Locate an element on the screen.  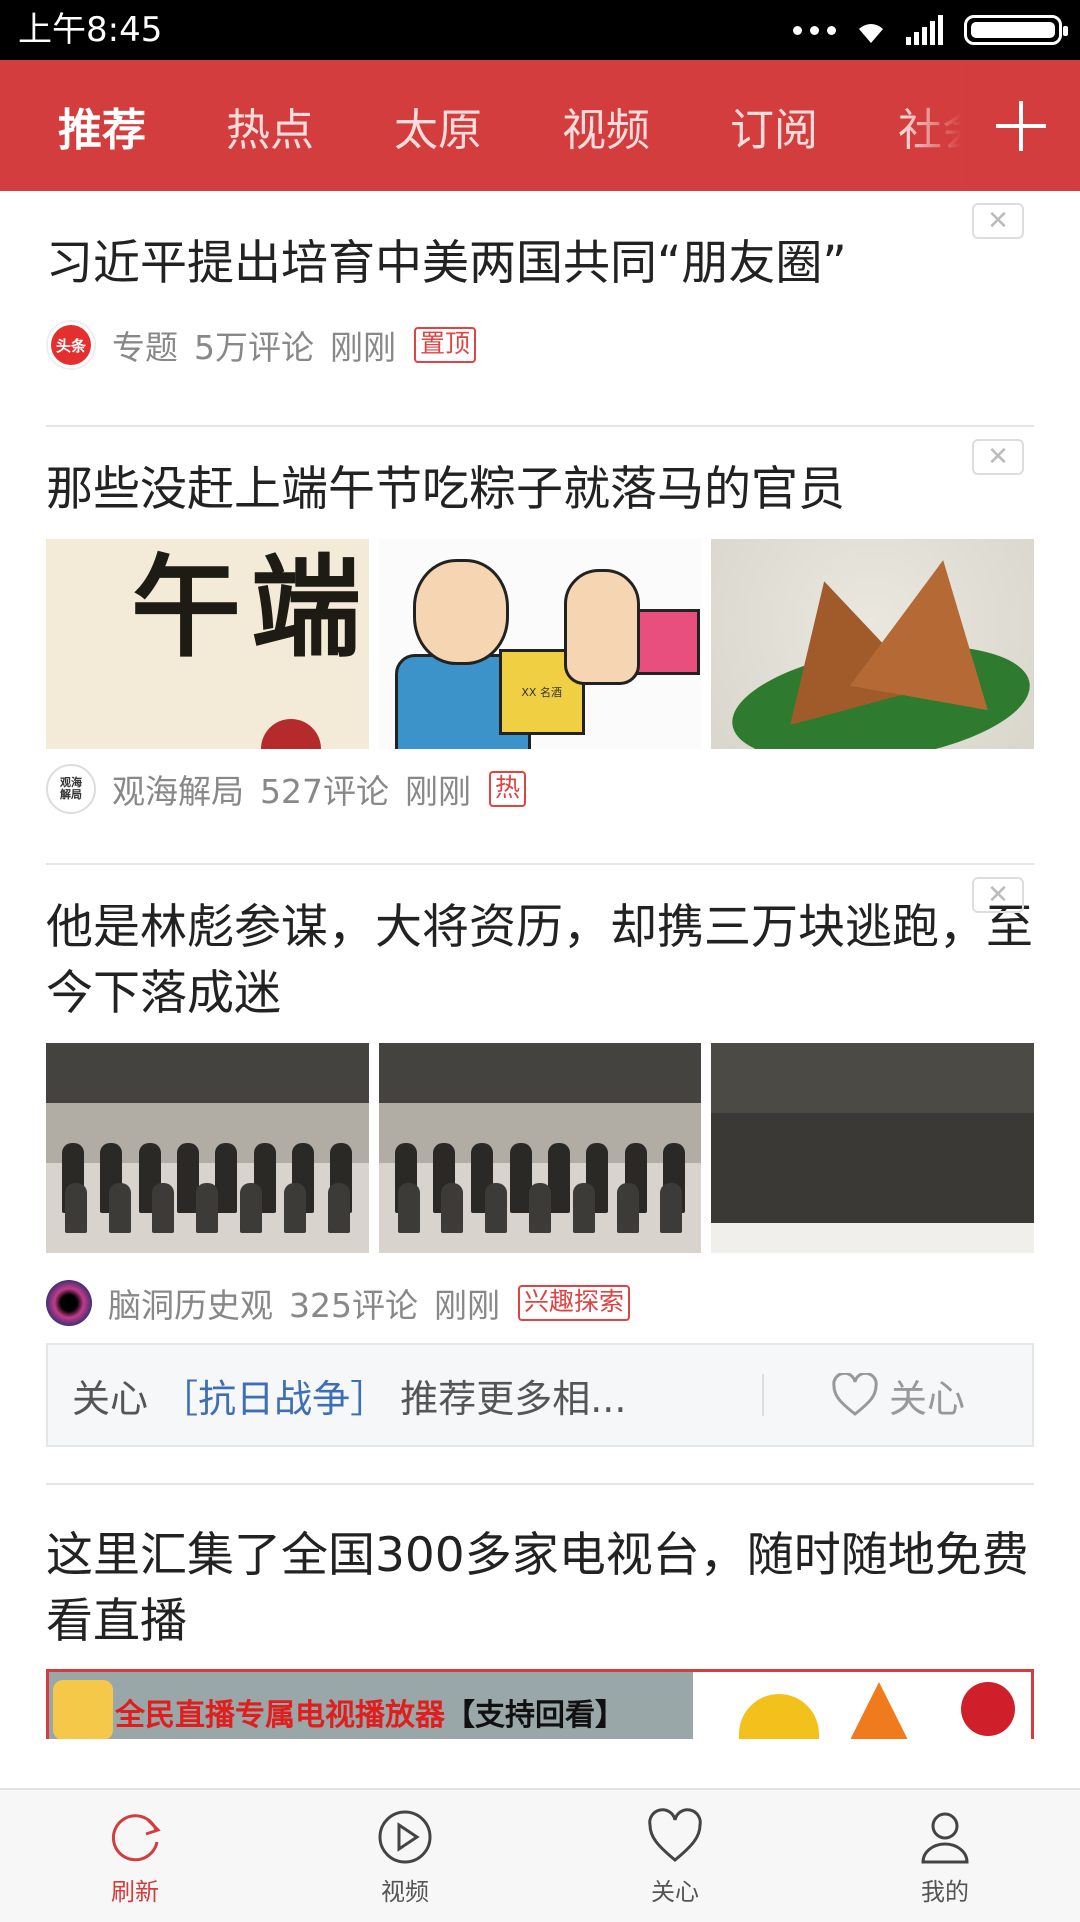
bottom-nav: 刷新 视频 关心 我的 is located at coordinates (540, 1855).